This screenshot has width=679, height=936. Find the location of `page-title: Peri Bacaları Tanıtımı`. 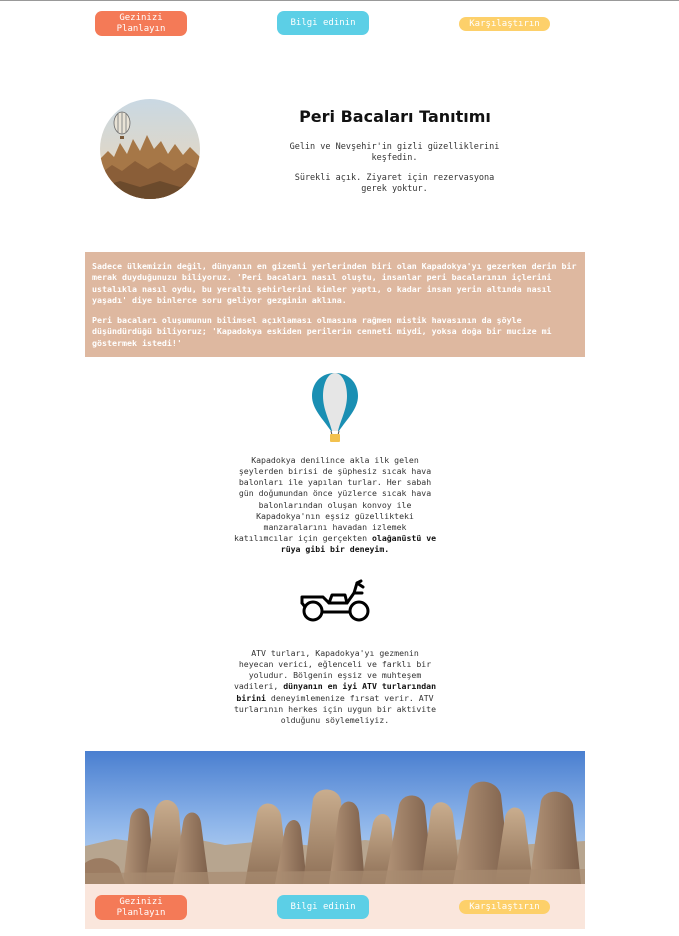

page-title: Peri Bacaları Tanıtımı is located at coordinates (395, 116).